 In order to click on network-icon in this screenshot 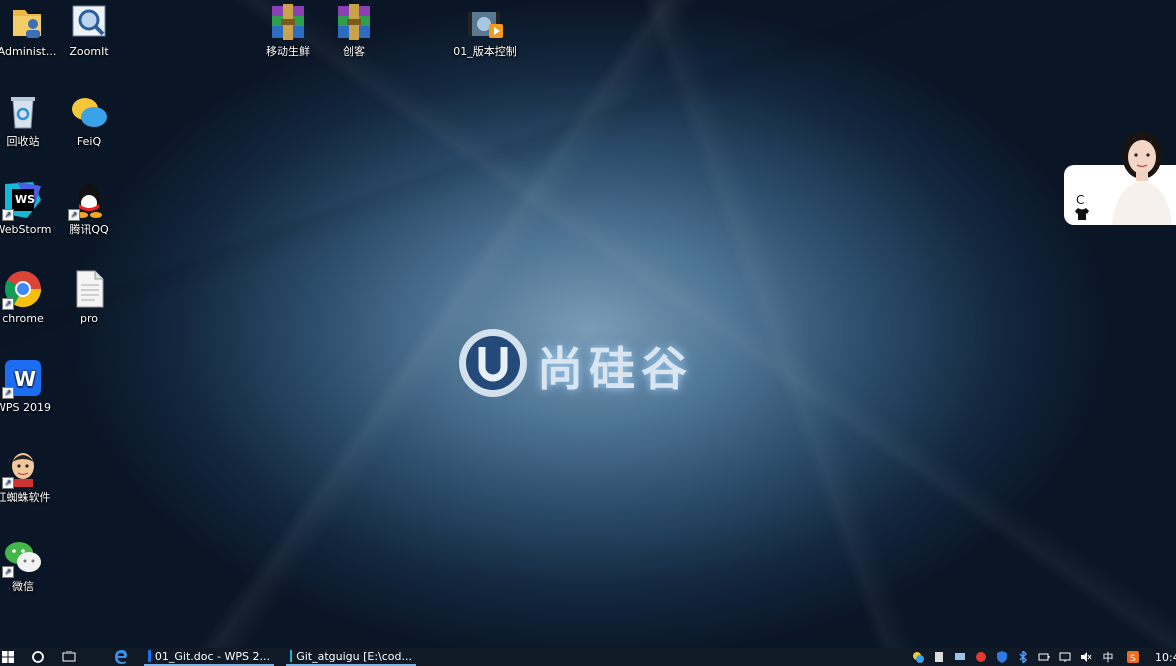, I will do `click(1065, 657)`.